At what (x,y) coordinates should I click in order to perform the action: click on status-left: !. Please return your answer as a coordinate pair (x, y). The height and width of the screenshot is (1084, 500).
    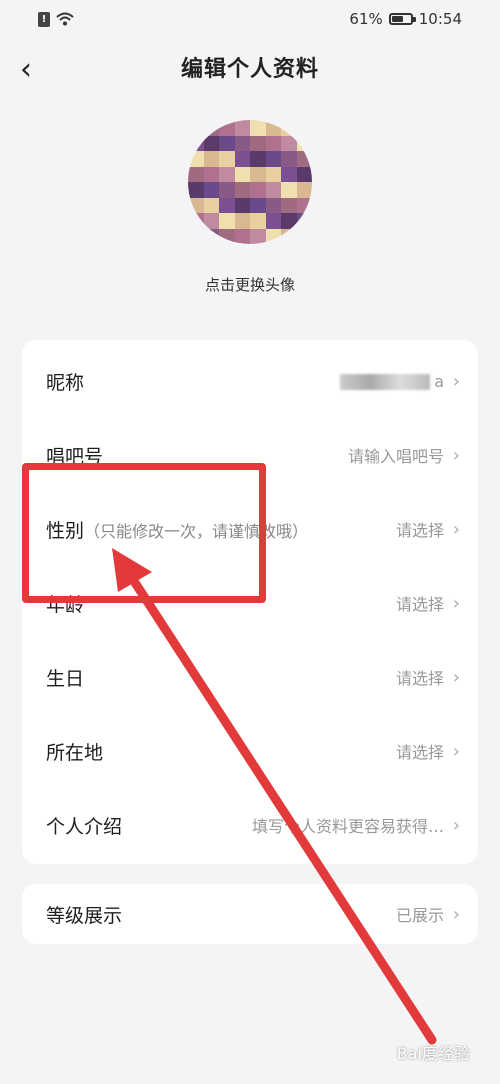
    Looking at the image, I should click on (56, 19).